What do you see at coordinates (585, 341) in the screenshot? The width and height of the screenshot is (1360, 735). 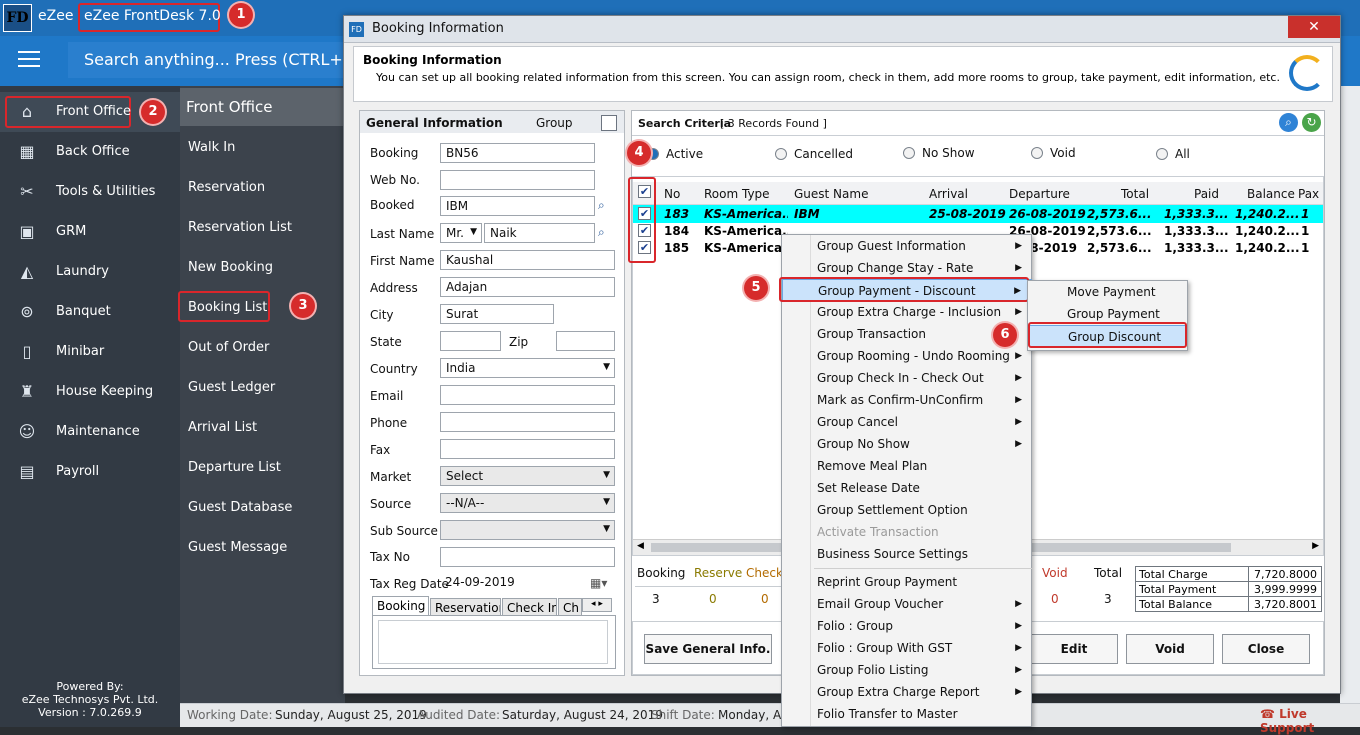 I see `zip-field` at bounding box center [585, 341].